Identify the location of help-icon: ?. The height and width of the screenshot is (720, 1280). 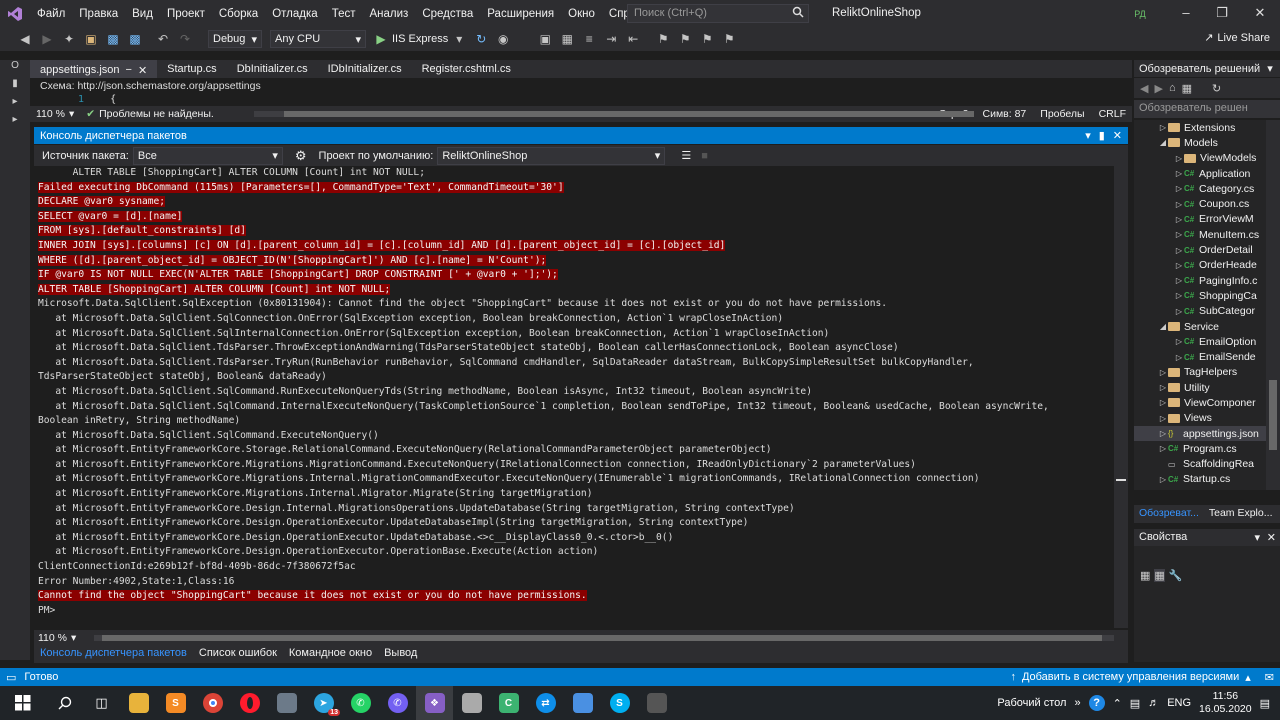
(1096, 703).